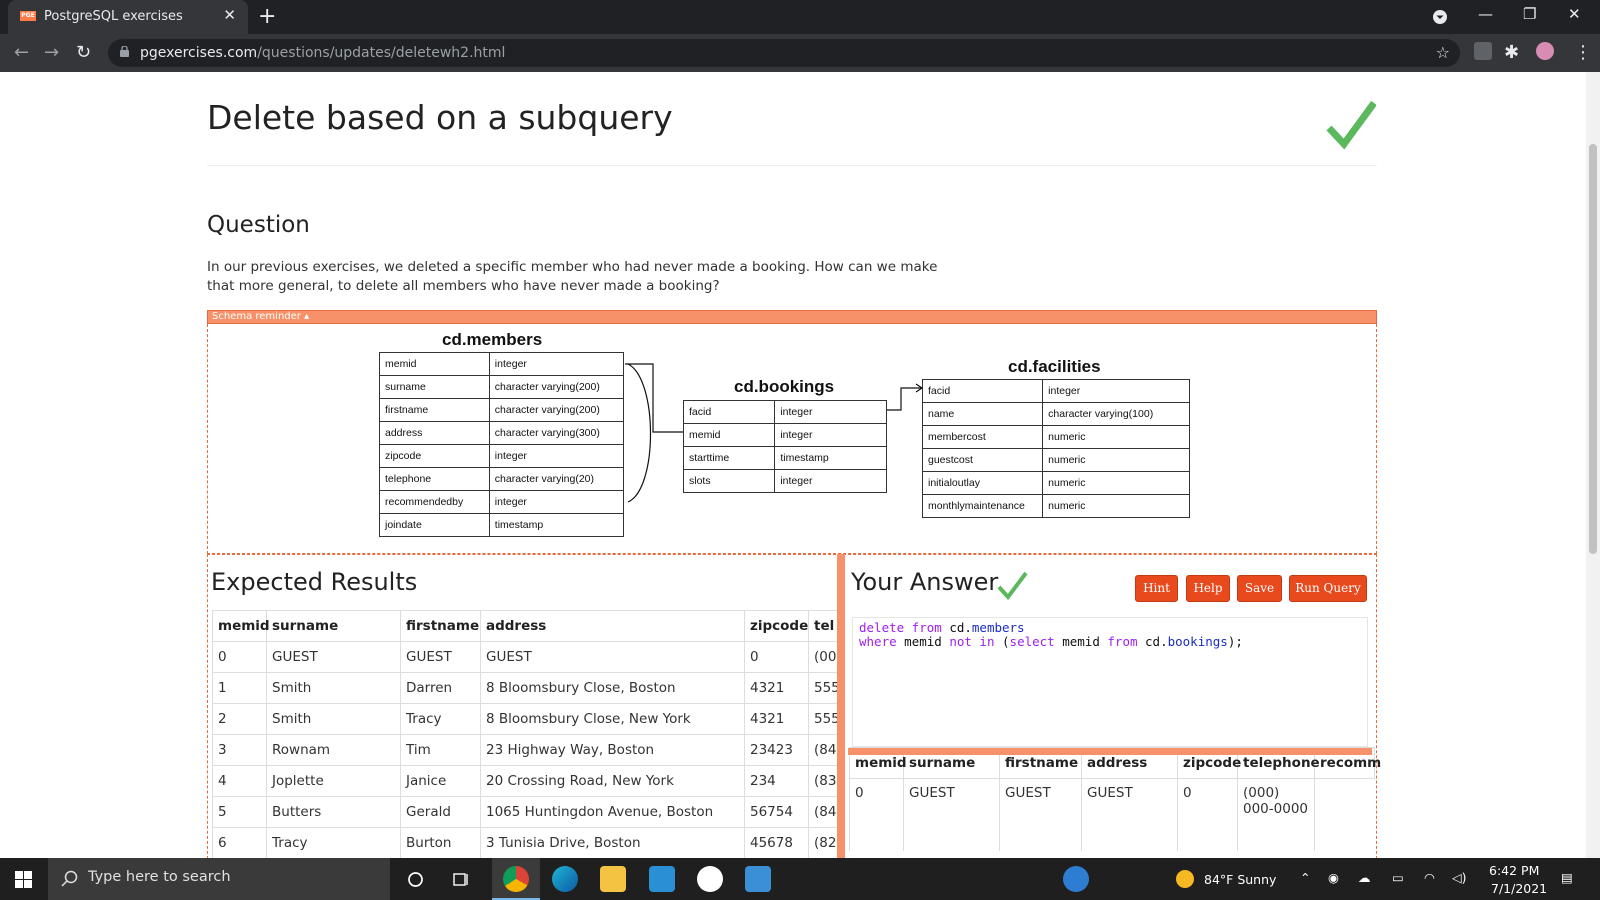  What do you see at coordinates (21, 52) in the screenshot?
I see `back-icon: ←` at bounding box center [21, 52].